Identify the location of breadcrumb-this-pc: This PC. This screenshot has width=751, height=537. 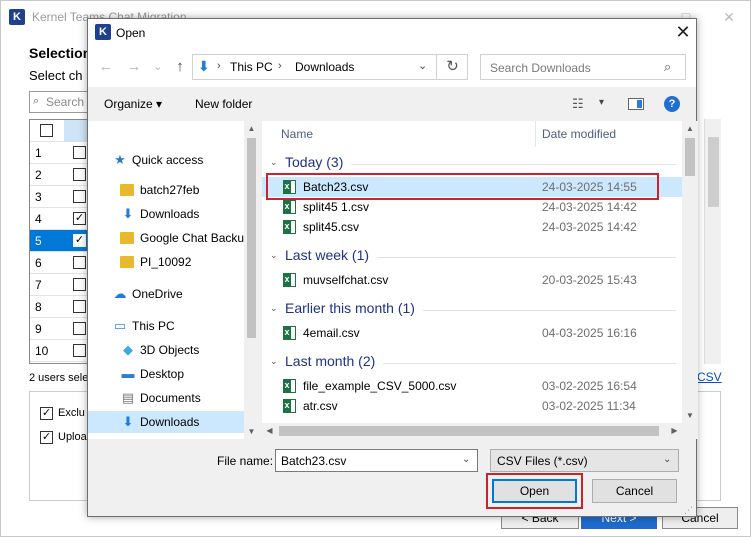
(251, 67).